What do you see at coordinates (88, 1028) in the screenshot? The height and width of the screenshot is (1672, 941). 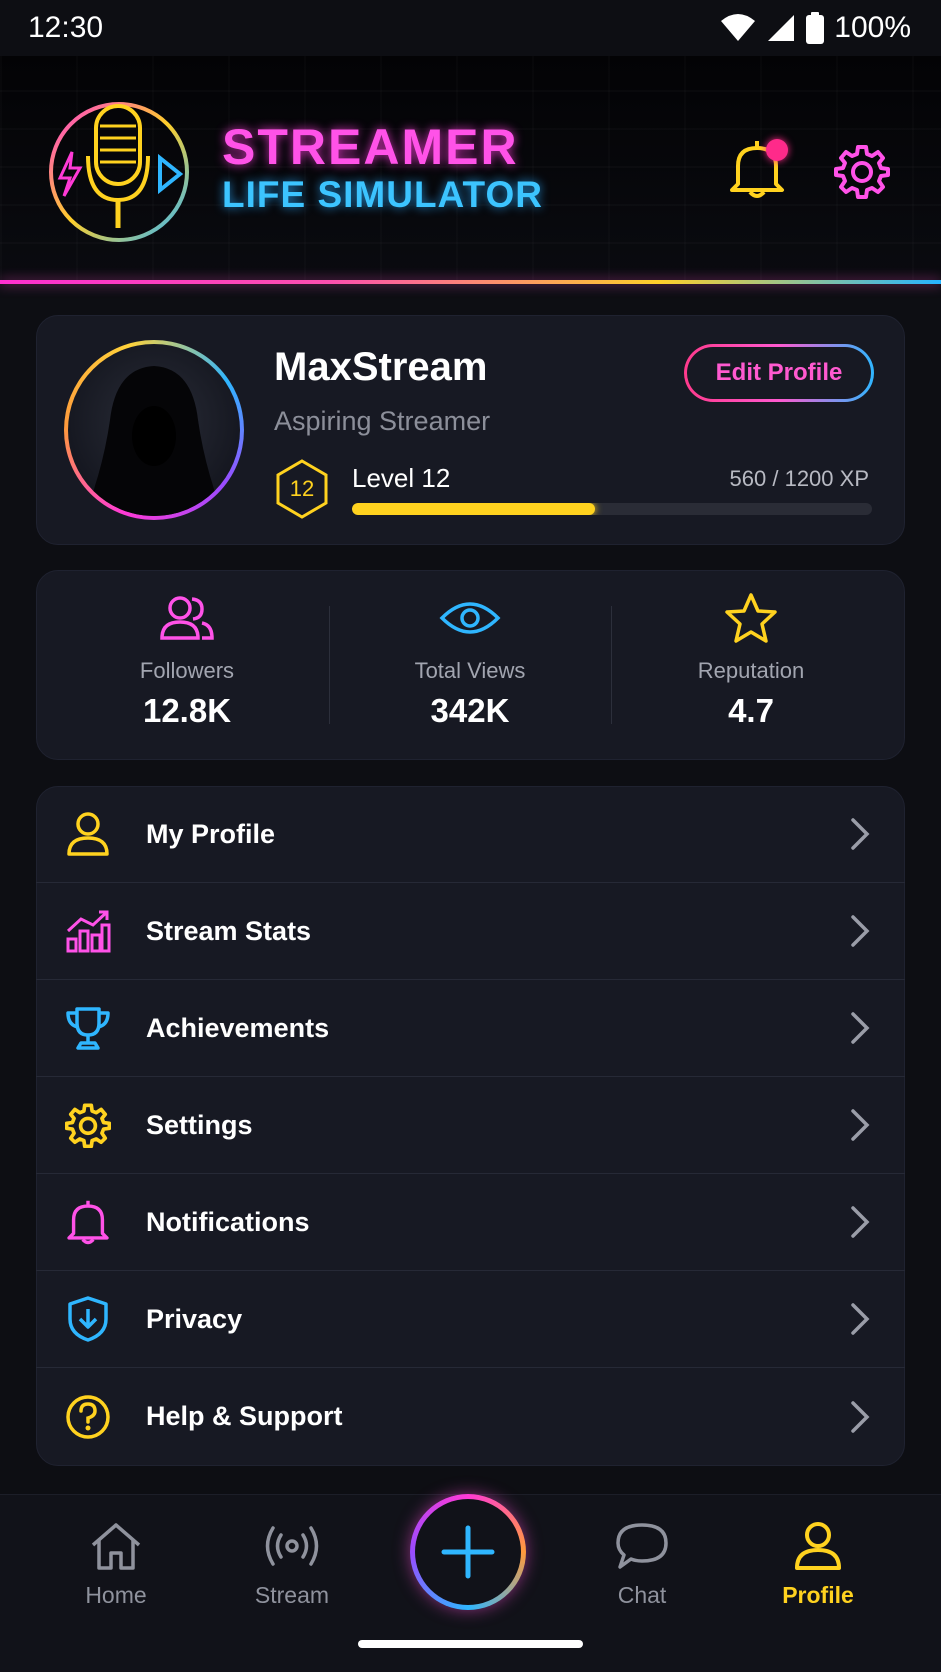 I see `trophy-icon` at bounding box center [88, 1028].